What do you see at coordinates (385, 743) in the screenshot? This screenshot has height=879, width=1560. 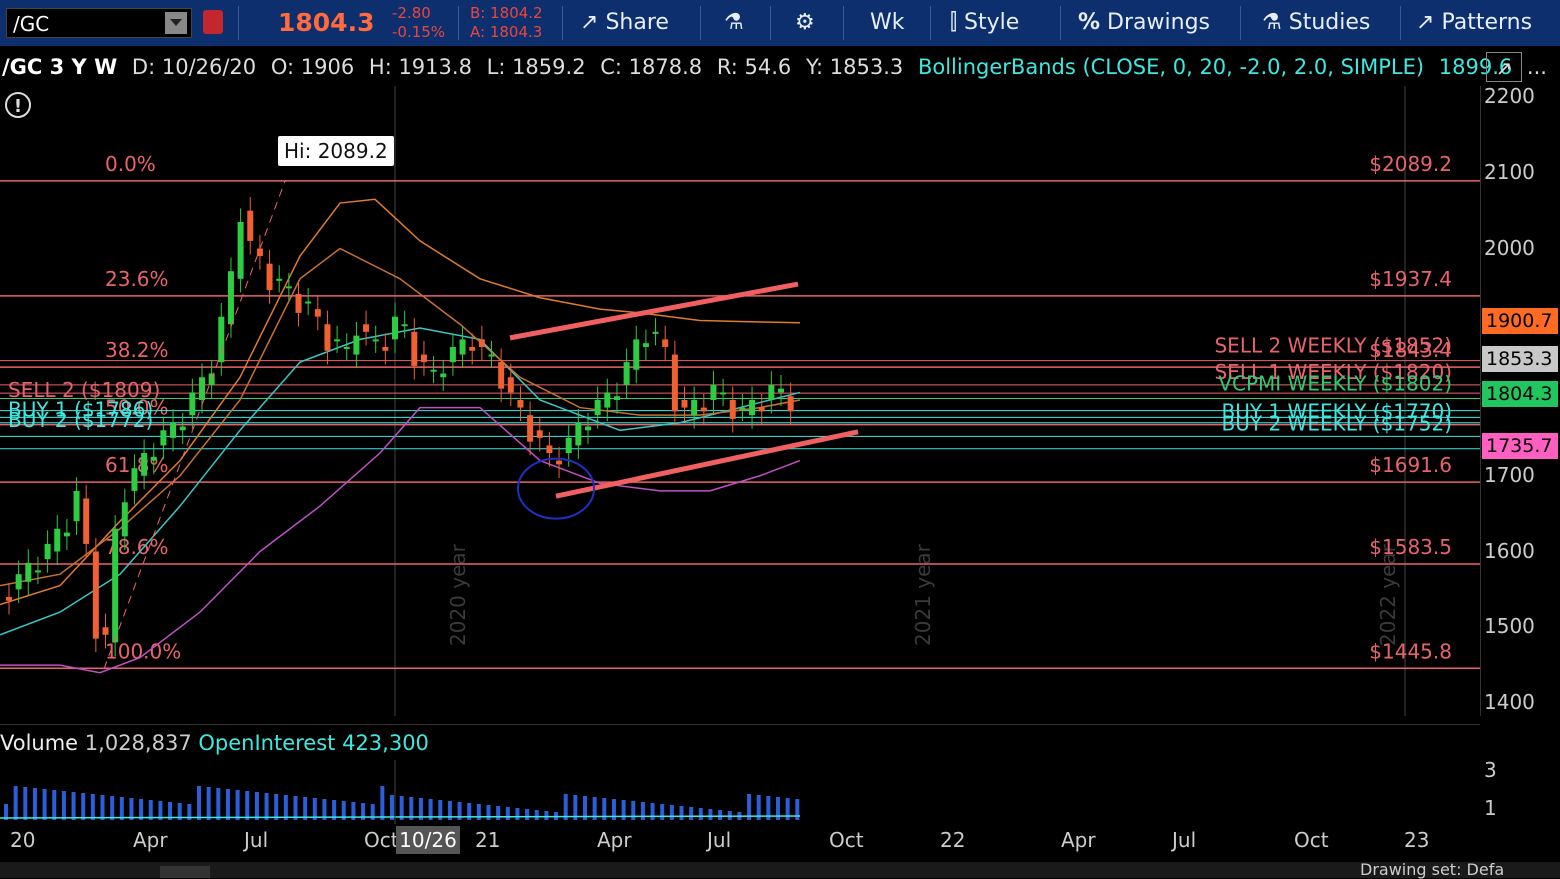 I see `oi-value: 423,300` at bounding box center [385, 743].